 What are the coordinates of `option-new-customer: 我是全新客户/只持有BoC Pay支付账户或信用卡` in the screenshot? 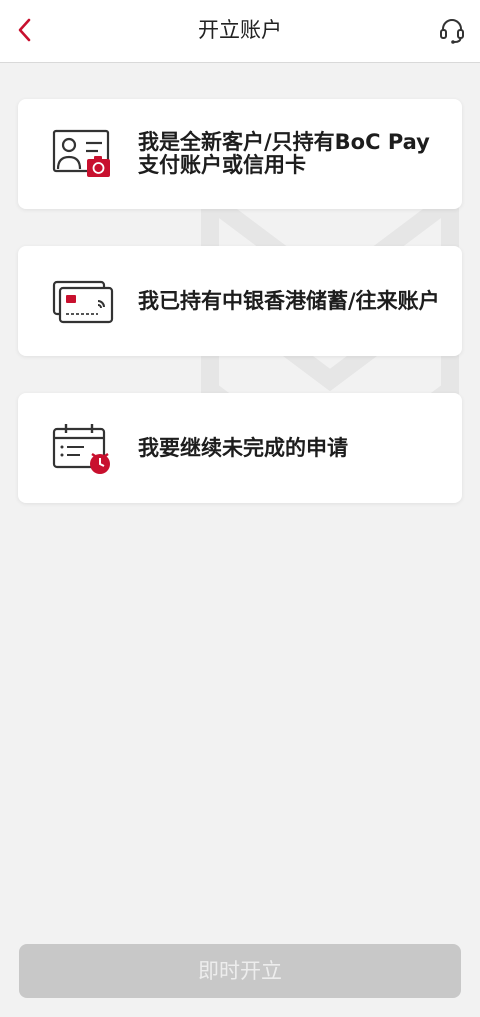 It's located at (240, 154).